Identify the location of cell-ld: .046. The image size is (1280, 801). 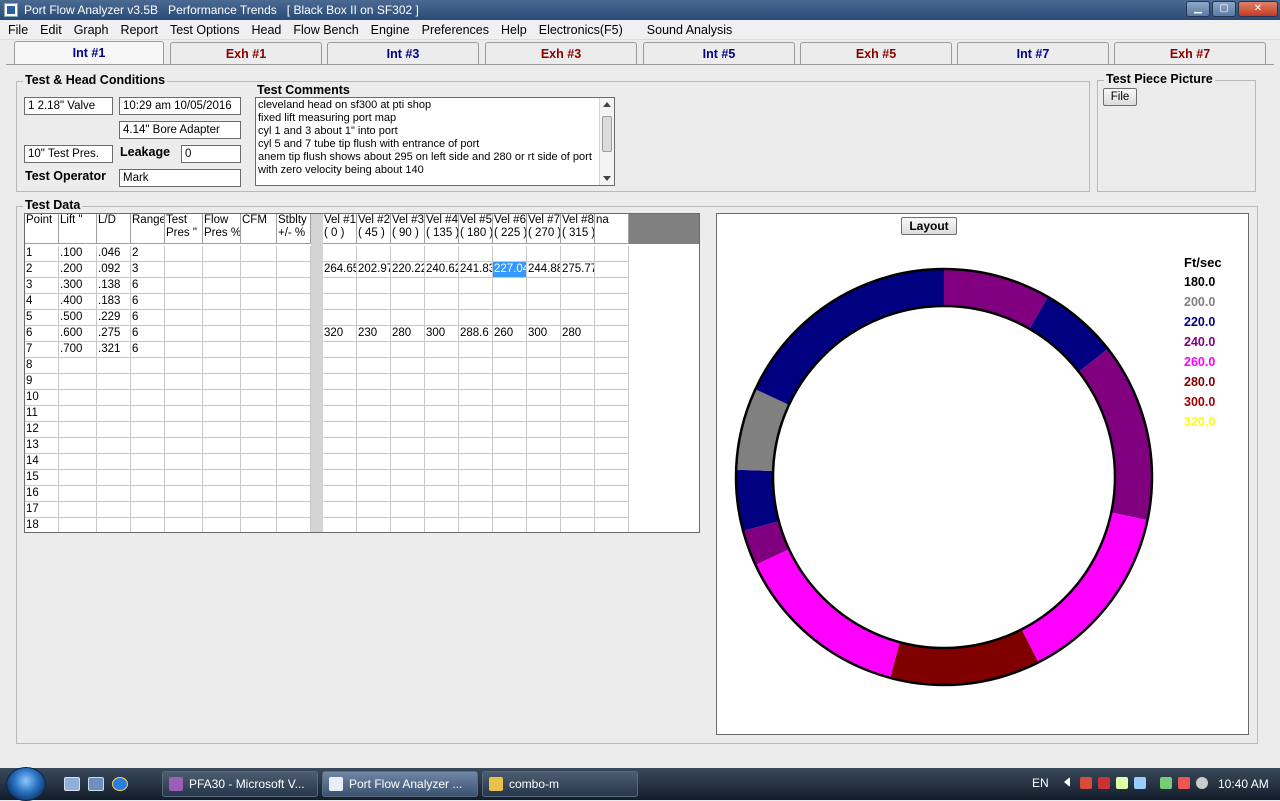
(114, 254).